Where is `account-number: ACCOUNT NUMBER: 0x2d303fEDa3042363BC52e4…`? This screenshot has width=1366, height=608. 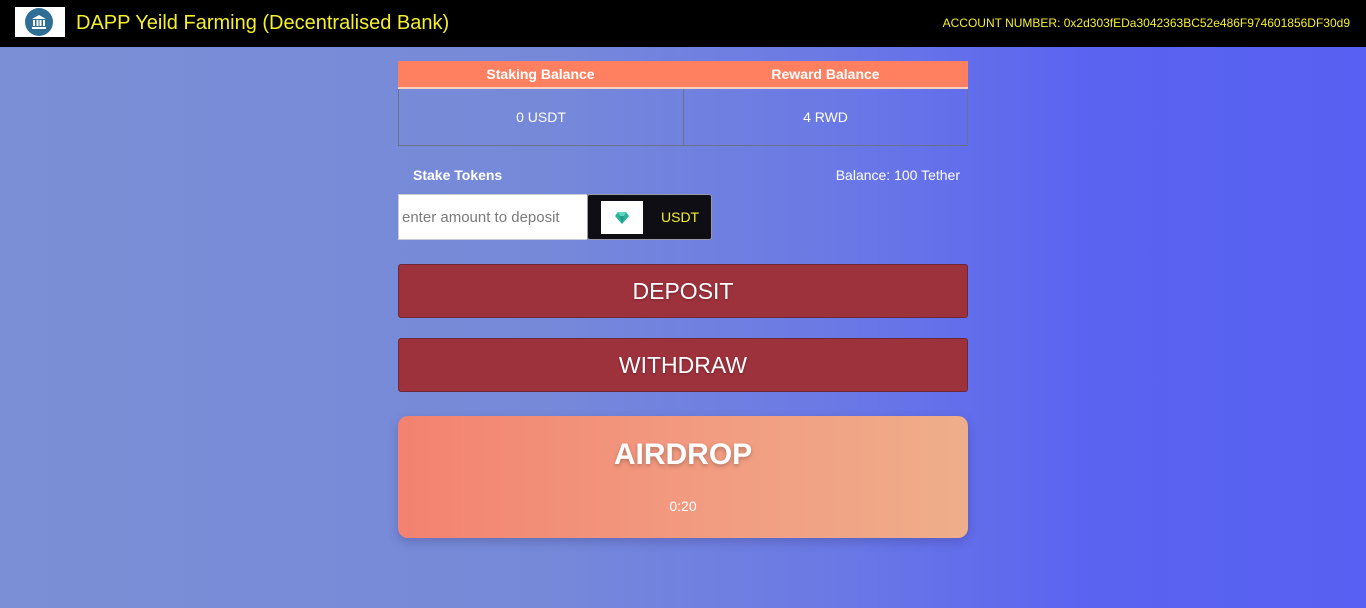 account-number: ACCOUNT NUMBER: 0x2d303fEDa3042363BC52e4… is located at coordinates (1146, 23).